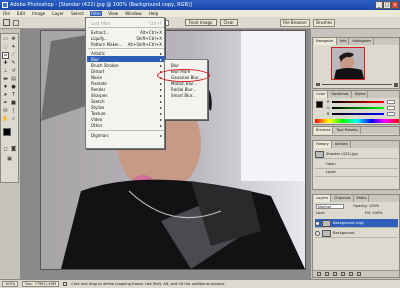  I want to click on menu-item-other: Other ▸, so click(126, 125).